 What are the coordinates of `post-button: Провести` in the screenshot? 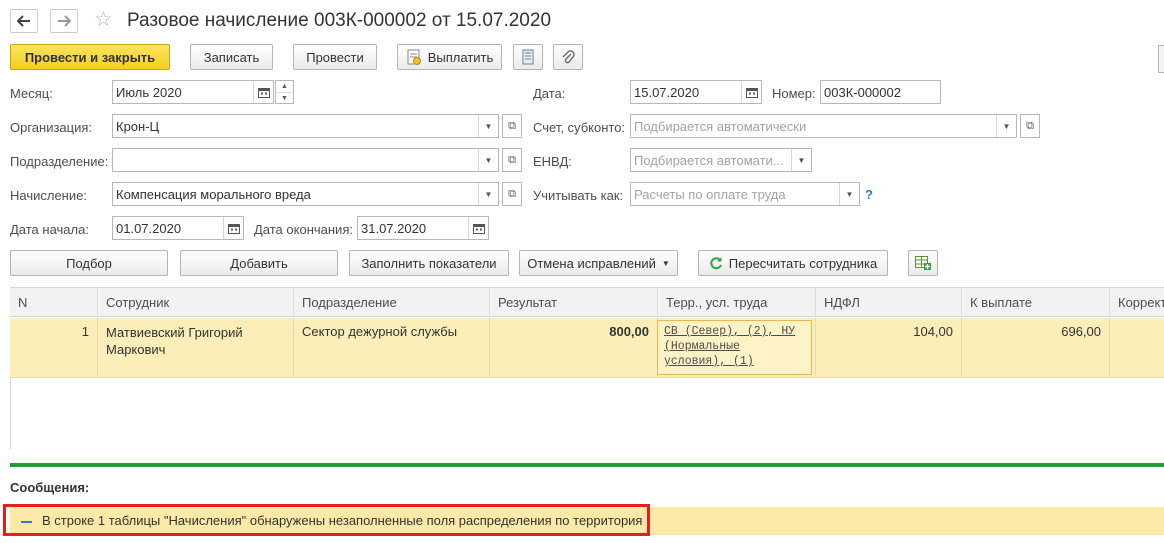 It's located at (335, 57).